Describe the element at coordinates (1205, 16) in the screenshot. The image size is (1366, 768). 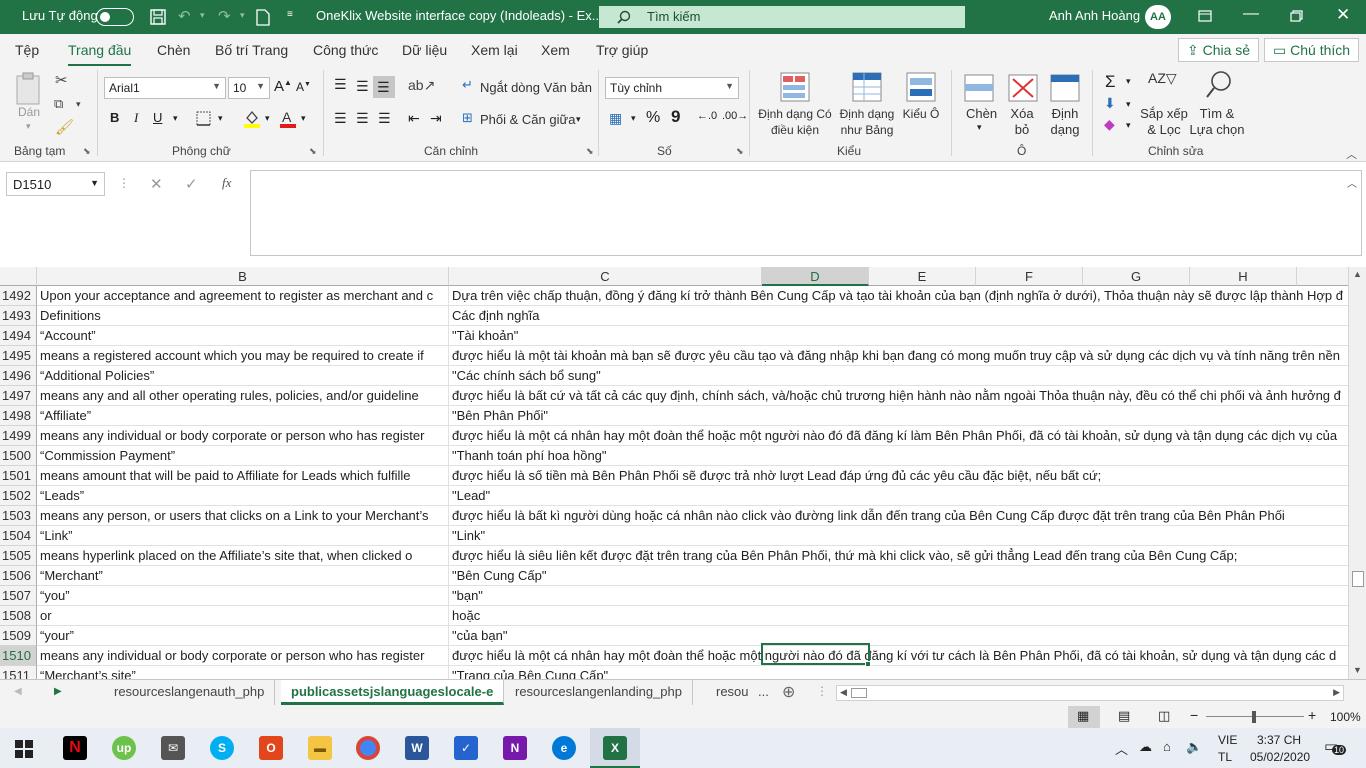
I see `ribbon-display-icon` at that location.